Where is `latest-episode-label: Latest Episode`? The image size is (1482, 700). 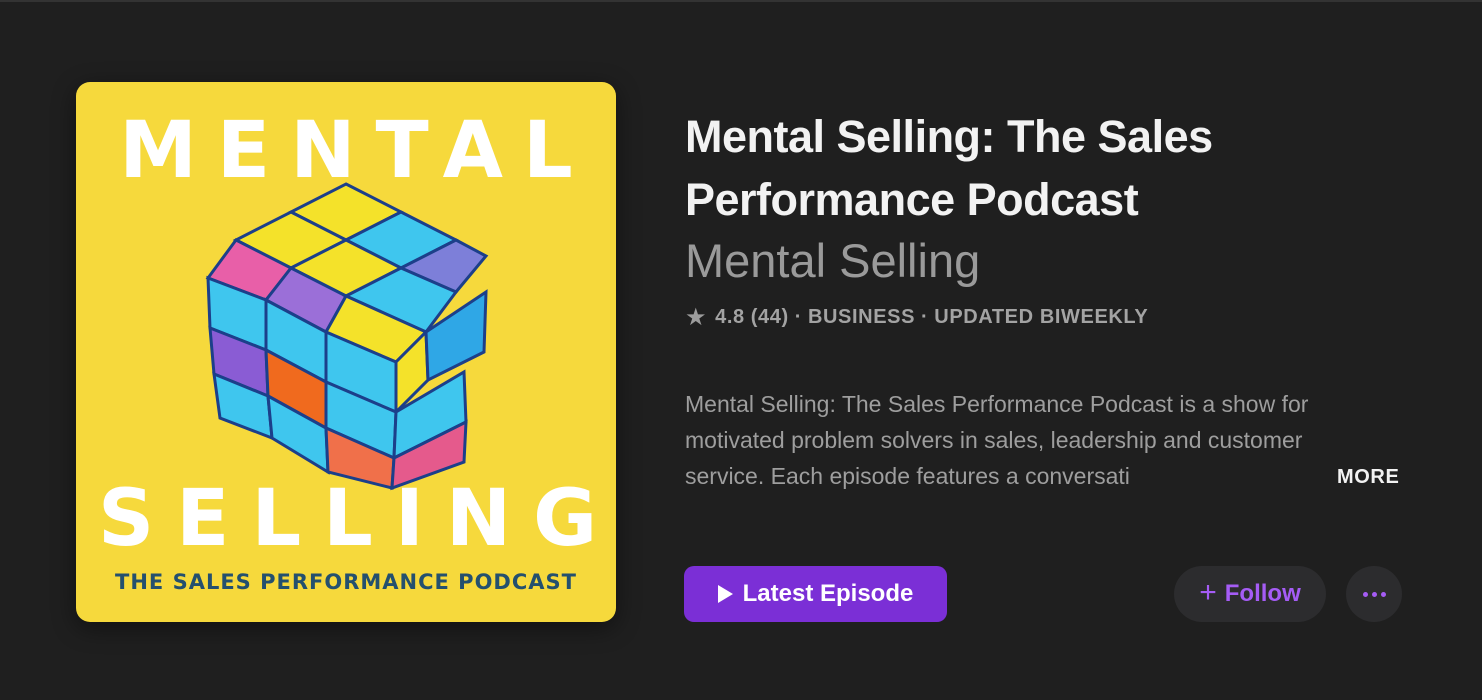
latest-episode-label: Latest Episode is located at coordinates (828, 593).